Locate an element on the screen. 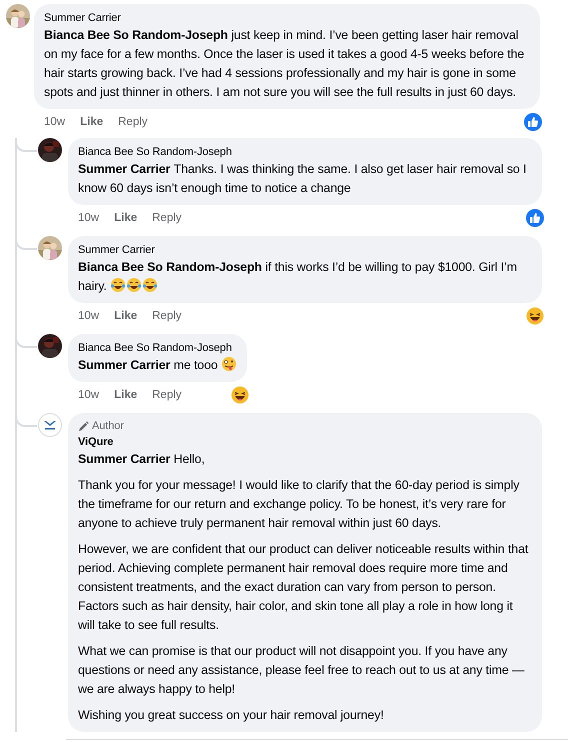  comment-text: Summer Carrier Thanks. I was thinking the same. I also get laser hair removal so I know 60 days isn’t enough time to notice a change is located at coordinates (303, 179).